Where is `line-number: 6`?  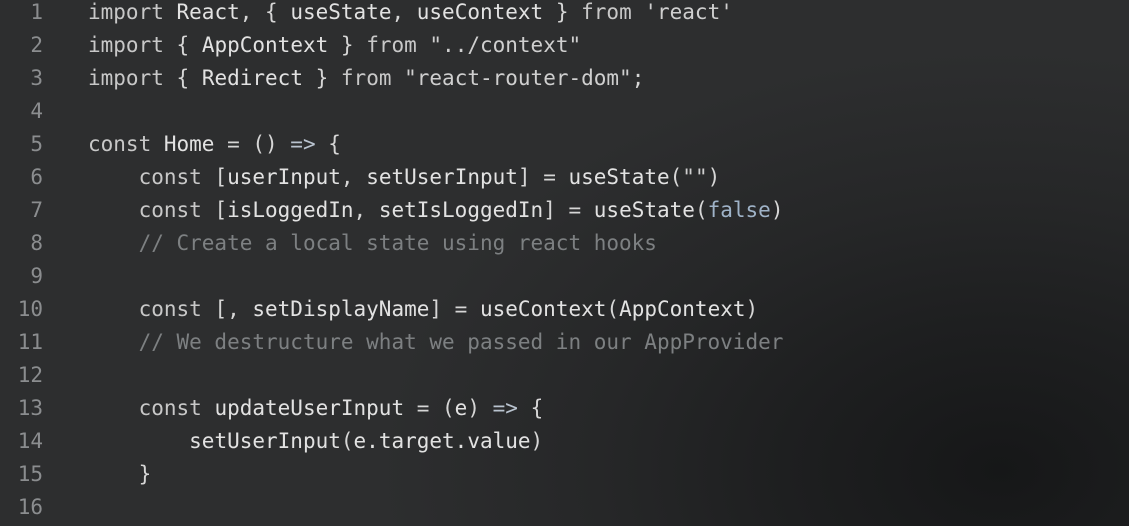 line-number: 6 is located at coordinates (36, 177).